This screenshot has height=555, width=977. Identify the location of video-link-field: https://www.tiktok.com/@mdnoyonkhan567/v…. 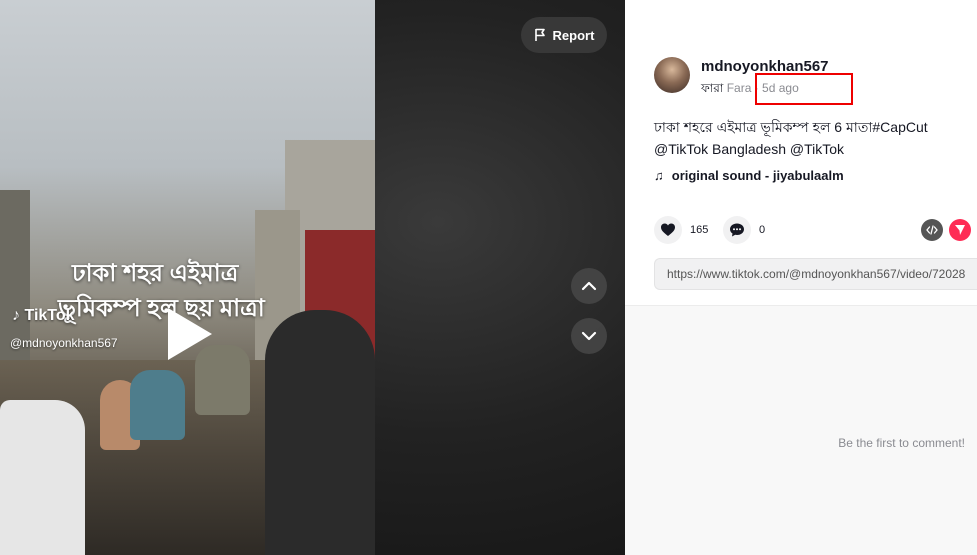
(815, 274).